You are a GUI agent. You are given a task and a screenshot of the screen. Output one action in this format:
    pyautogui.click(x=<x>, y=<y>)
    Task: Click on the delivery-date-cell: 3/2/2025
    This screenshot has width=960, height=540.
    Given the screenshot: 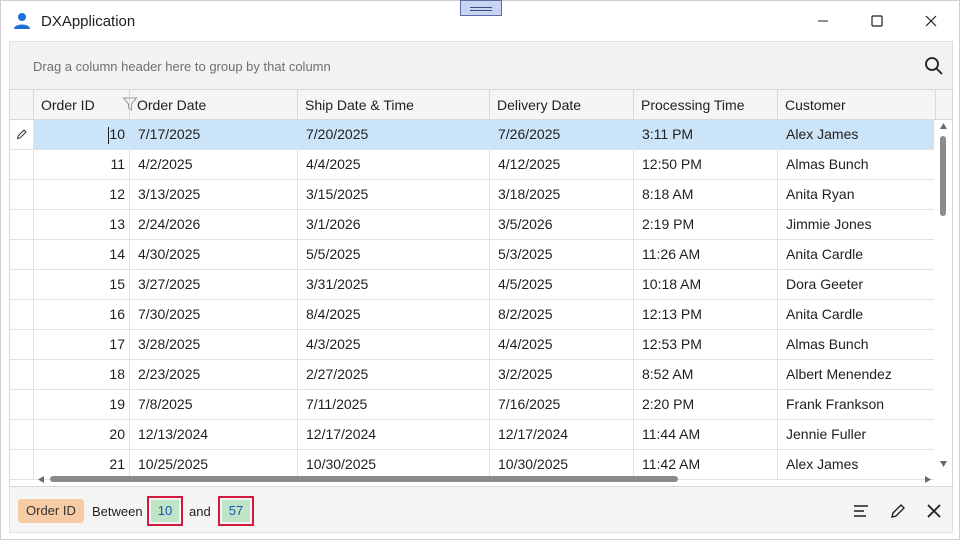 What is the action you would take?
    pyautogui.click(x=562, y=374)
    